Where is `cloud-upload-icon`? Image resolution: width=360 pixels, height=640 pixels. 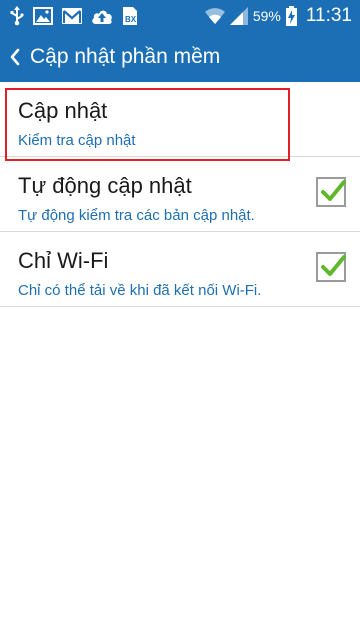
cloud-upload-icon is located at coordinates (102, 16).